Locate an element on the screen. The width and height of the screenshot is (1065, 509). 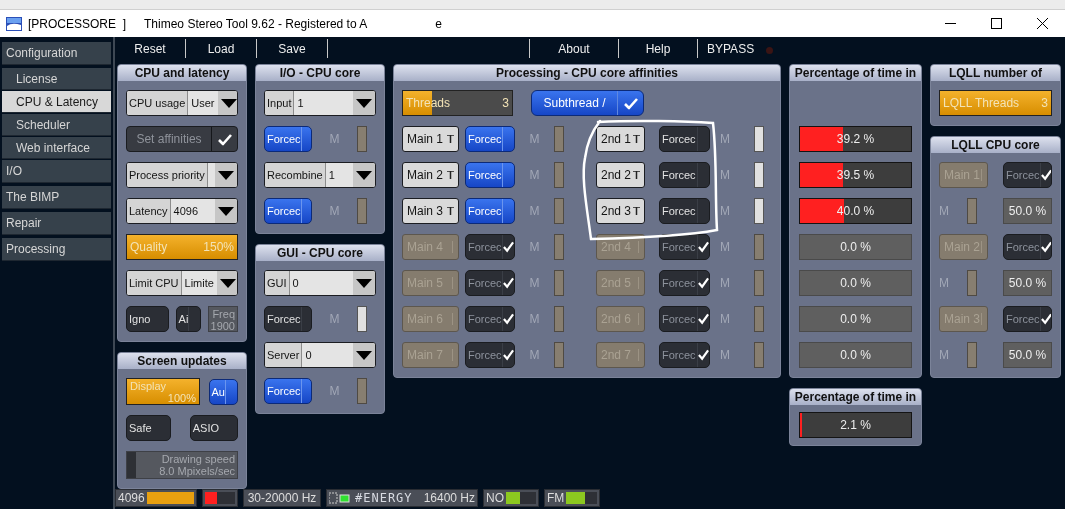
sidebar-item: Web interface is located at coordinates (56, 148).